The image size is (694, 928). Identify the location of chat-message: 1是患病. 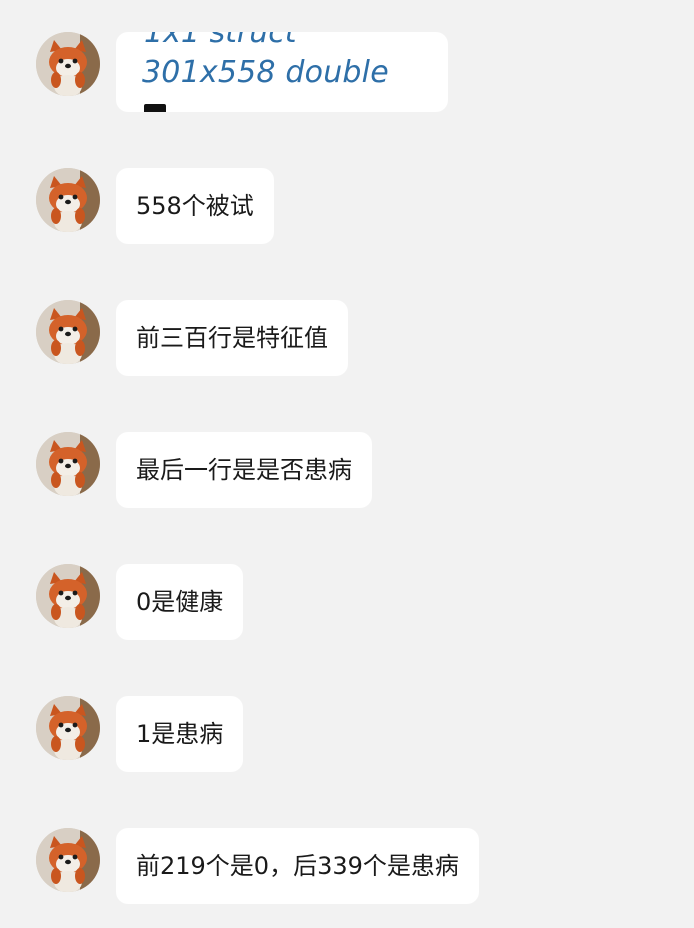
(140, 734).